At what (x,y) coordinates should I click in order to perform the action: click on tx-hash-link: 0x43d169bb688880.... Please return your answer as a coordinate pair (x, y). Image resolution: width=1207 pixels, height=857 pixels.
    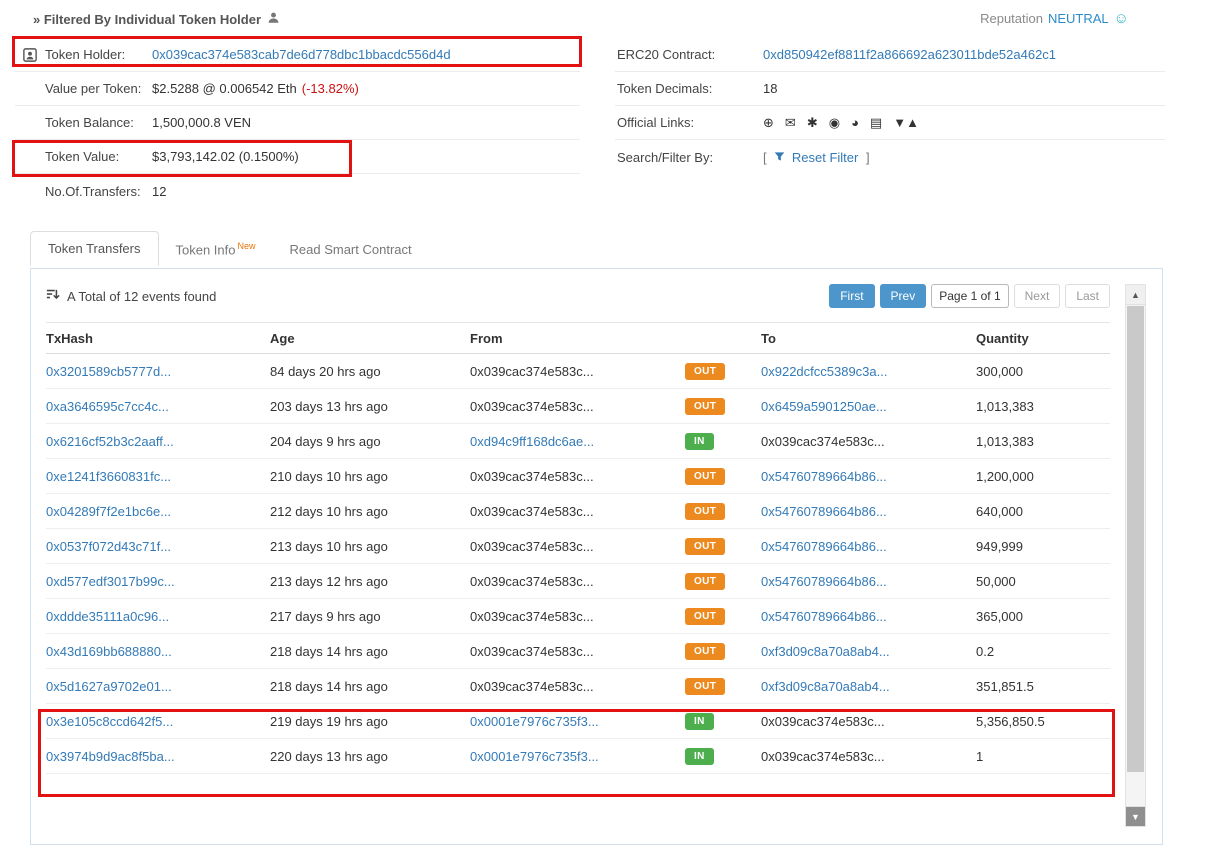
    Looking at the image, I should click on (109, 651).